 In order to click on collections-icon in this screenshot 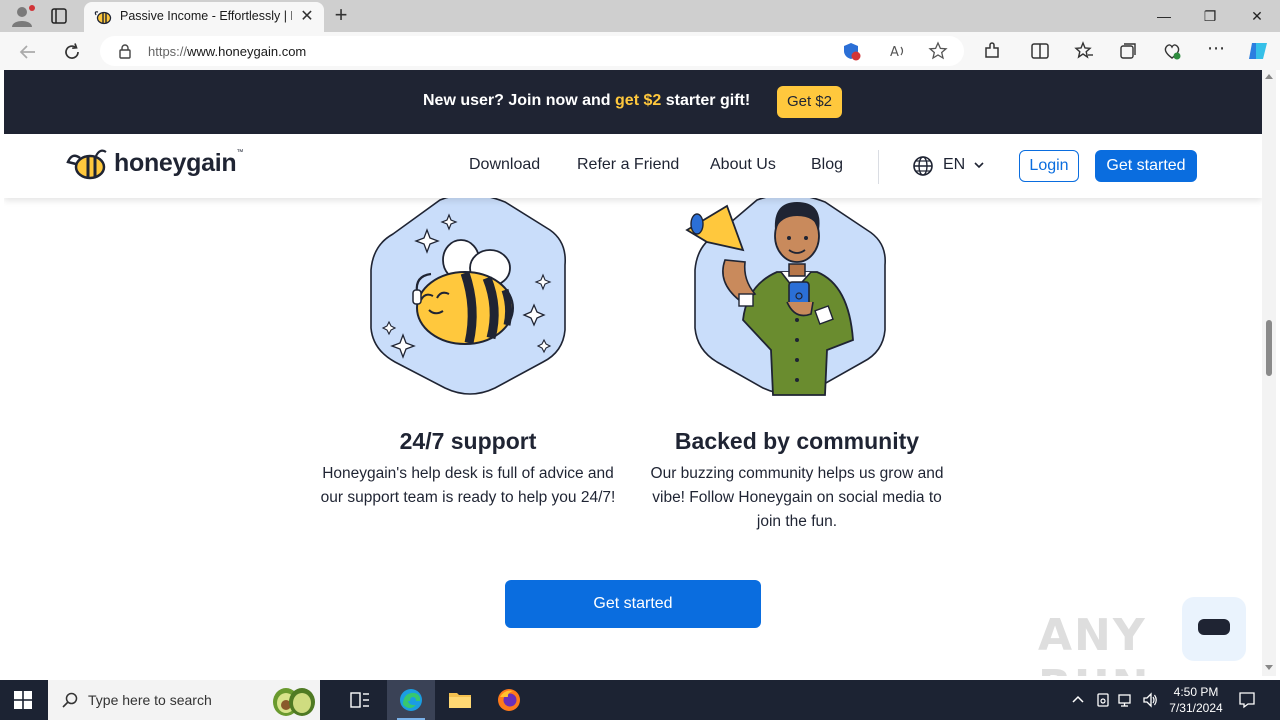, I will do `click(1128, 51)`.